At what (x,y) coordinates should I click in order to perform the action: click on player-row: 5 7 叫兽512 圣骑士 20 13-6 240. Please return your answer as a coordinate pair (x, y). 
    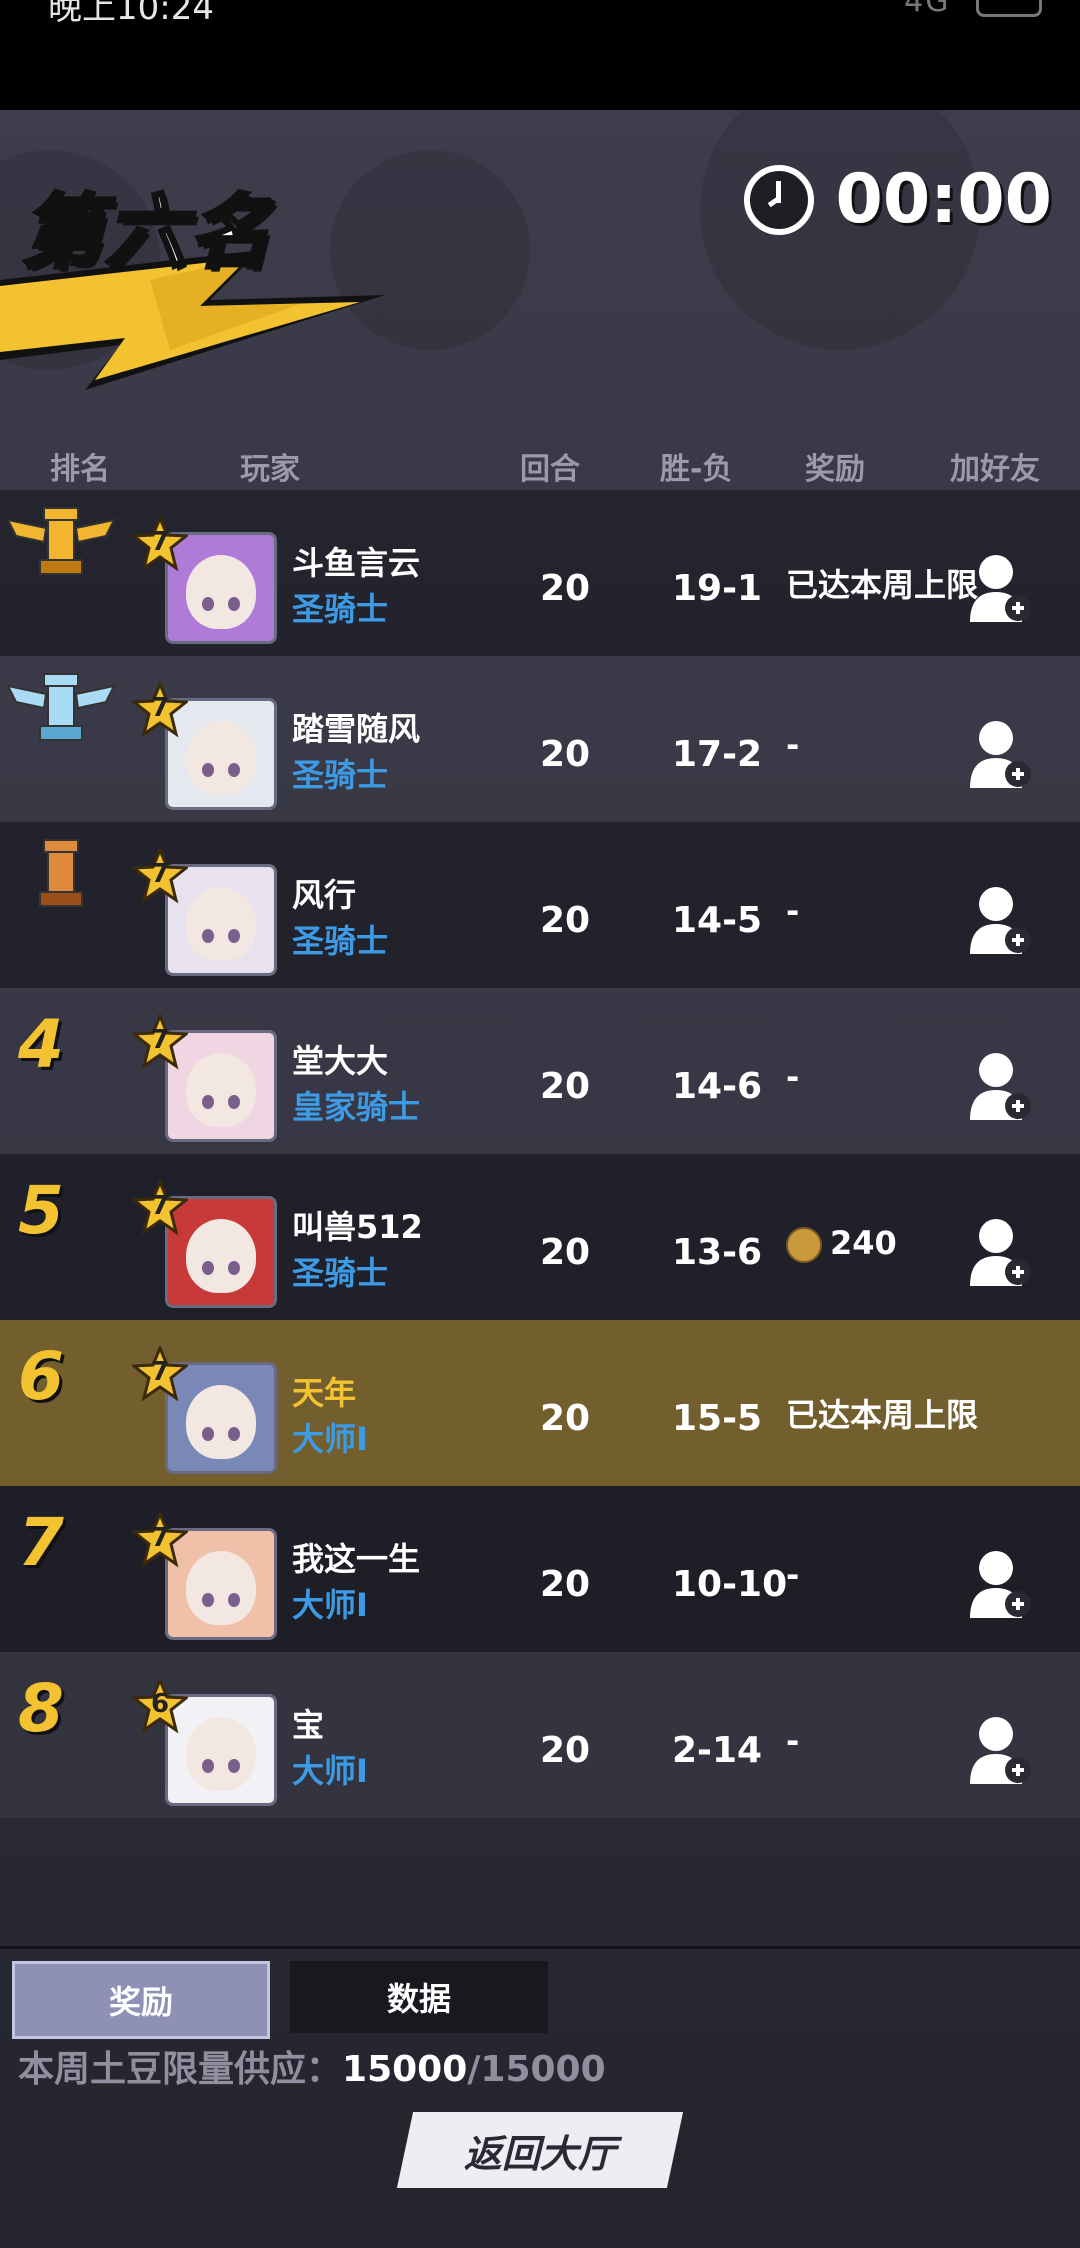
    Looking at the image, I should click on (540, 1237).